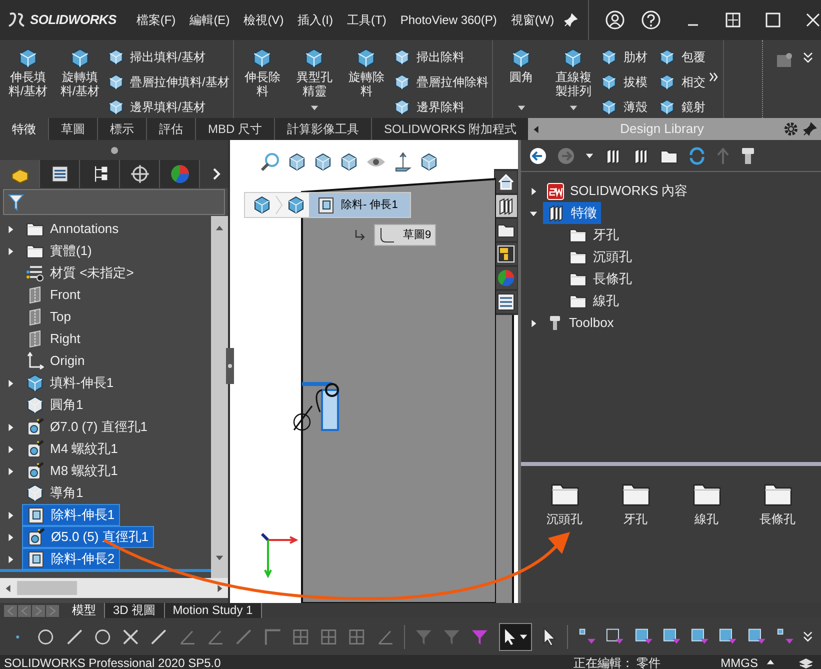  Describe the element at coordinates (55, 405) in the screenshot. I see `feature-tree-item: 圓角1` at that location.